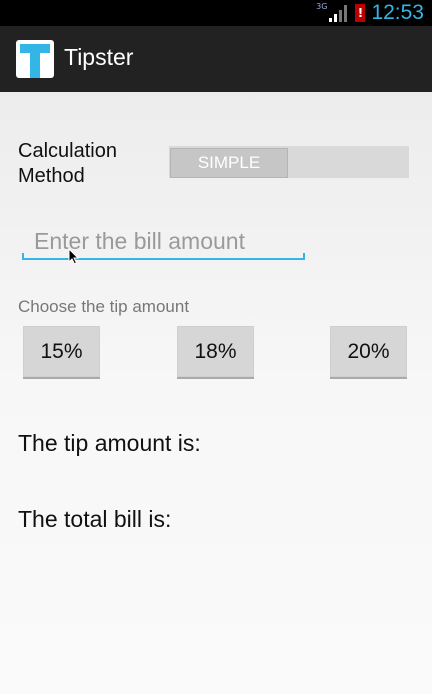 The width and height of the screenshot is (432, 694). Describe the element at coordinates (35, 59) in the screenshot. I see `app-icon` at that location.